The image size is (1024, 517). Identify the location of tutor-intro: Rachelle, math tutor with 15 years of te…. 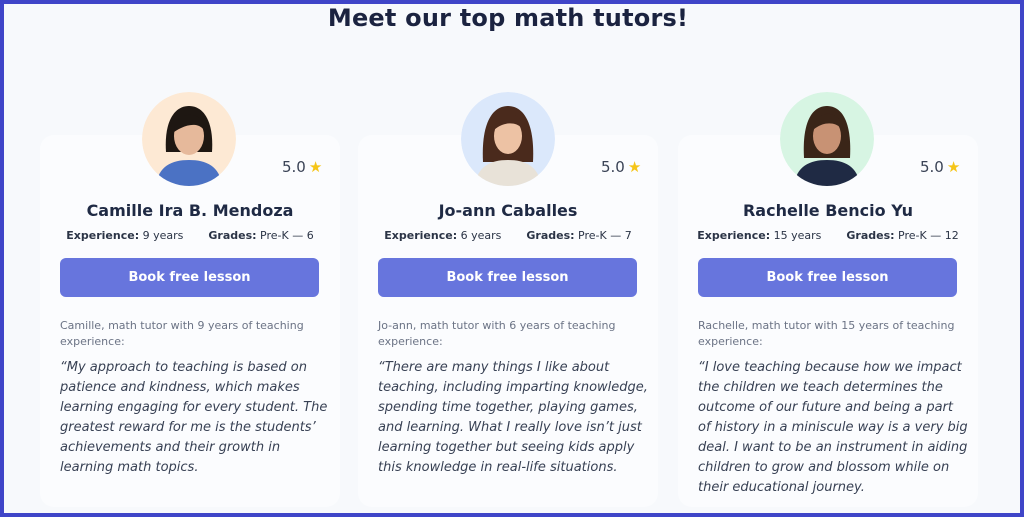
(826, 333).